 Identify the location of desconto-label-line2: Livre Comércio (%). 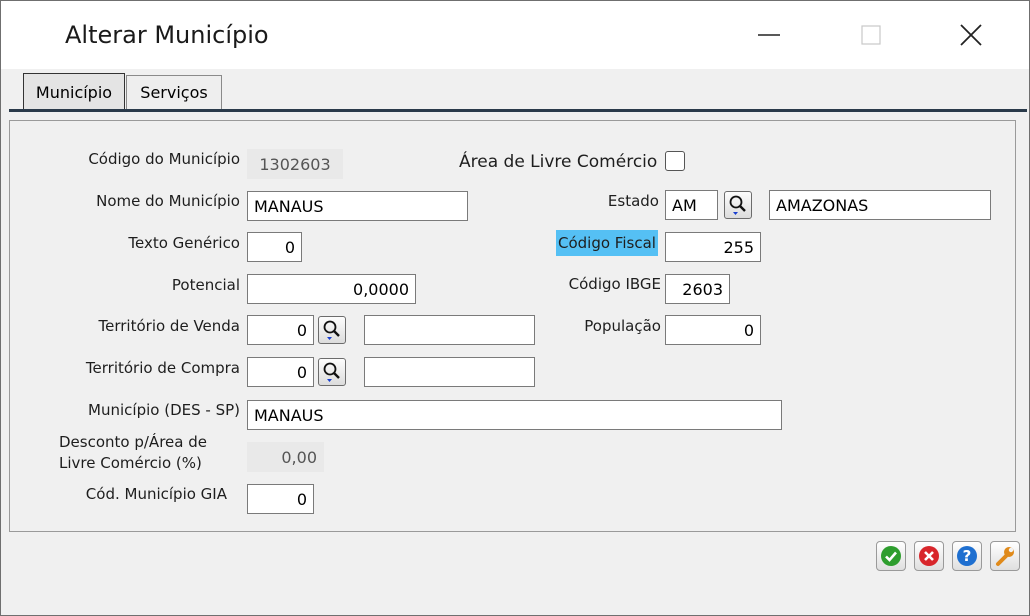
(130, 463).